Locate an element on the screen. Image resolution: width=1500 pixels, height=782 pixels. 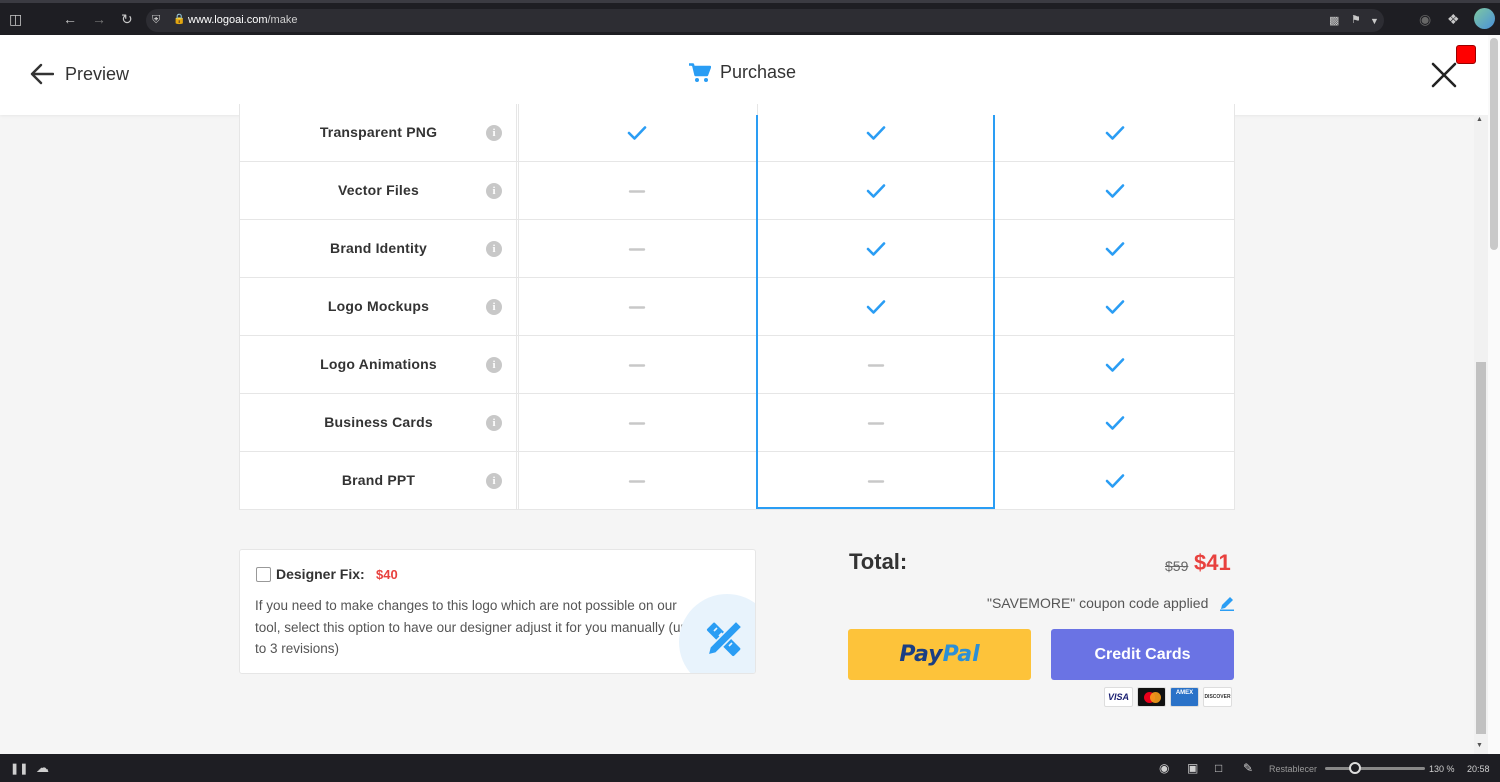
feature-row: Logo Mockups i is located at coordinates (737, 307).